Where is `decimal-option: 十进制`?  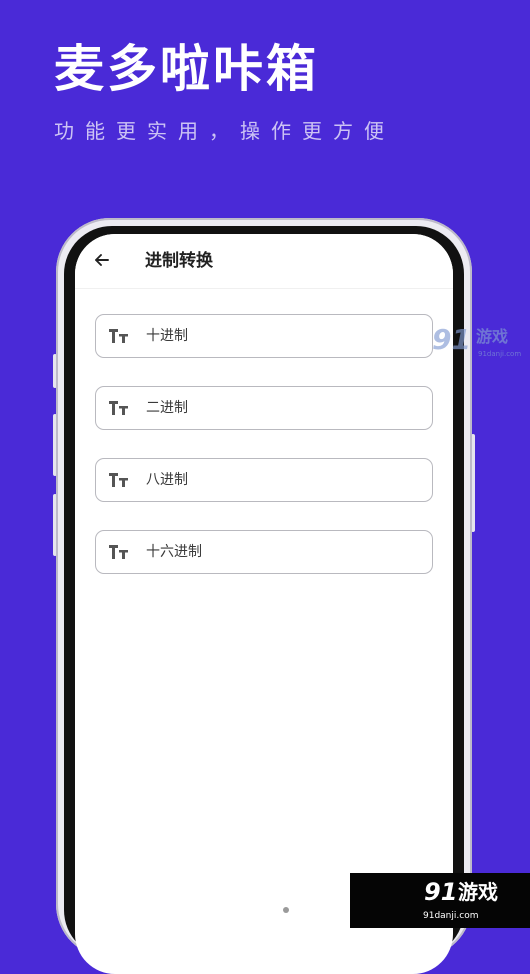 decimal-option: 十进制 is located at coordinates (264, 336).